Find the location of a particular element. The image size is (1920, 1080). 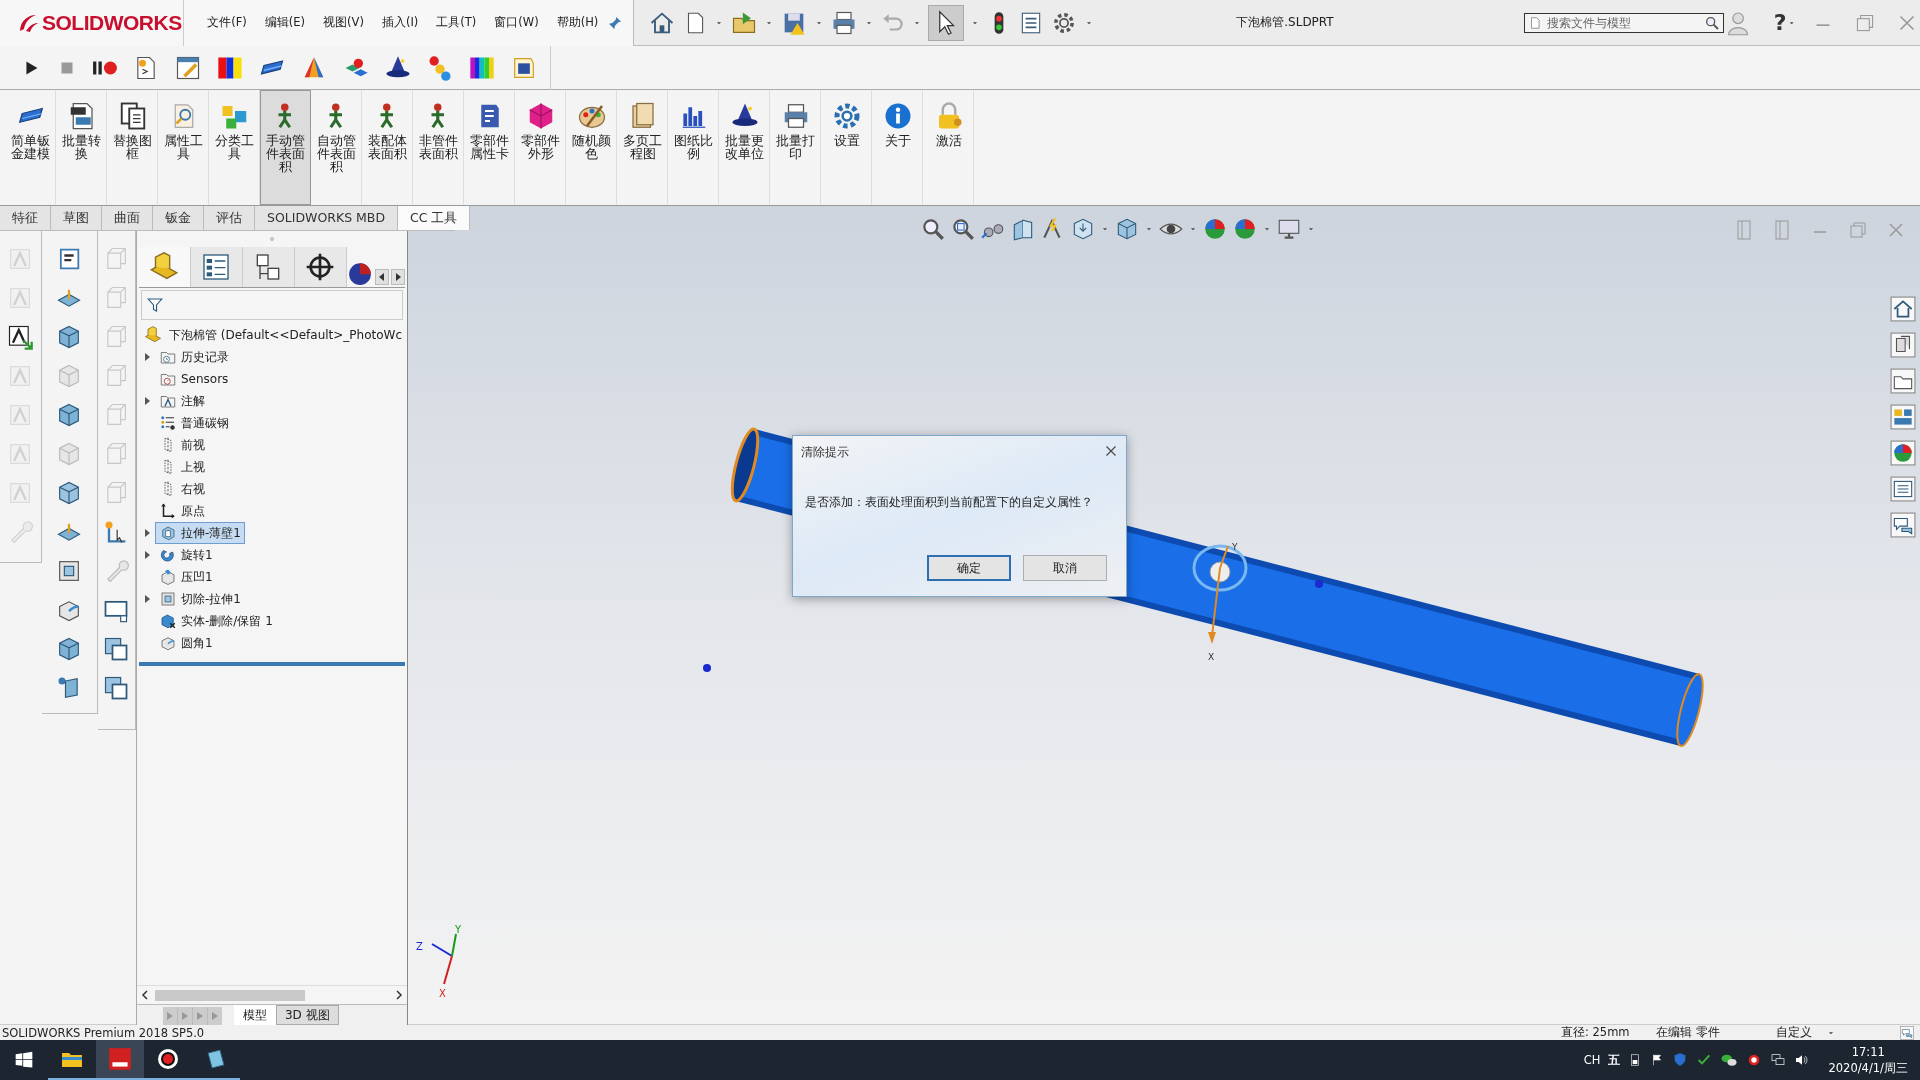

tree-item: Sensors is located at coordinates (194, 379).